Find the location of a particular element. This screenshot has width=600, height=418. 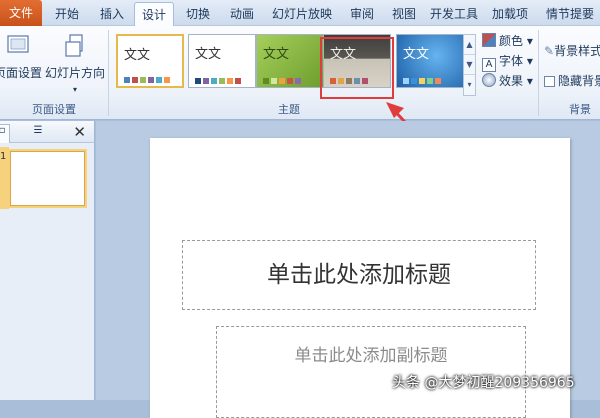

group-label-page-setup: 页面设置 is located at coordinates (54, 109).